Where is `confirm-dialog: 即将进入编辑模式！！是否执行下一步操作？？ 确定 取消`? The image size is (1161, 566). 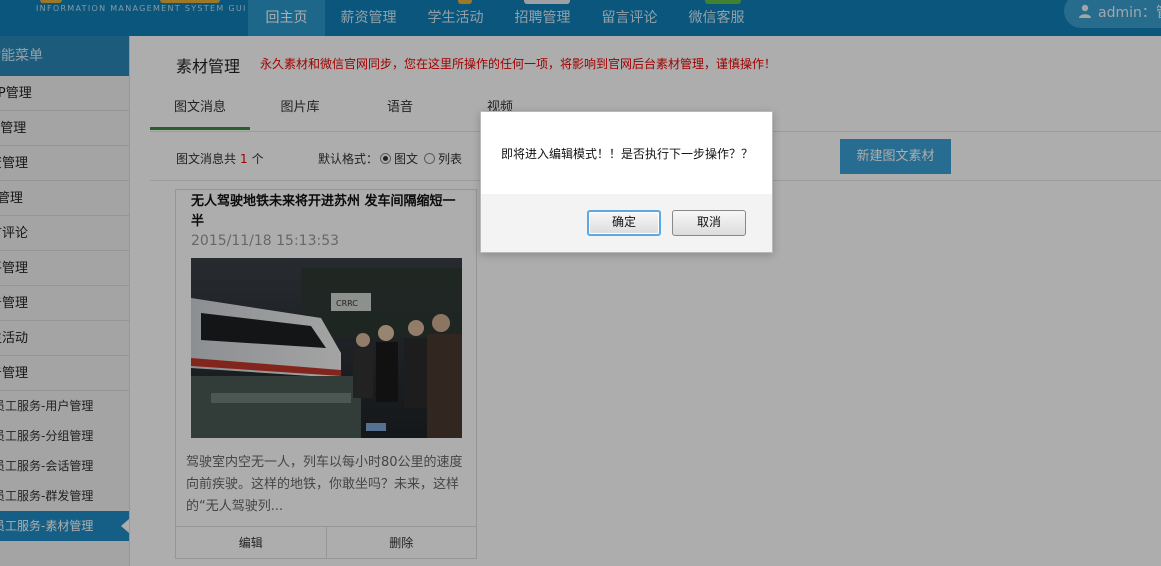 confirm-dialog: 即将进入编辑模式！！是否执行下一步操作？？ 确定 取消 is located at coordinates (626, 182).